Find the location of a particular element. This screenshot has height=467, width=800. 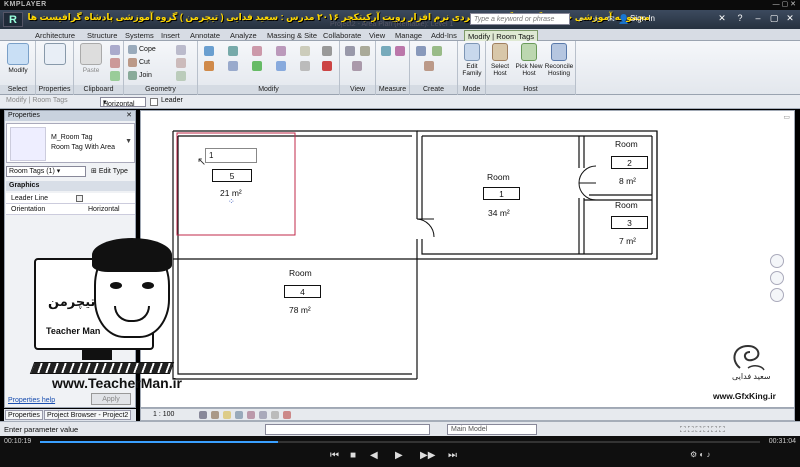

mirror-axis-icon is located at coordinates (257, 51).